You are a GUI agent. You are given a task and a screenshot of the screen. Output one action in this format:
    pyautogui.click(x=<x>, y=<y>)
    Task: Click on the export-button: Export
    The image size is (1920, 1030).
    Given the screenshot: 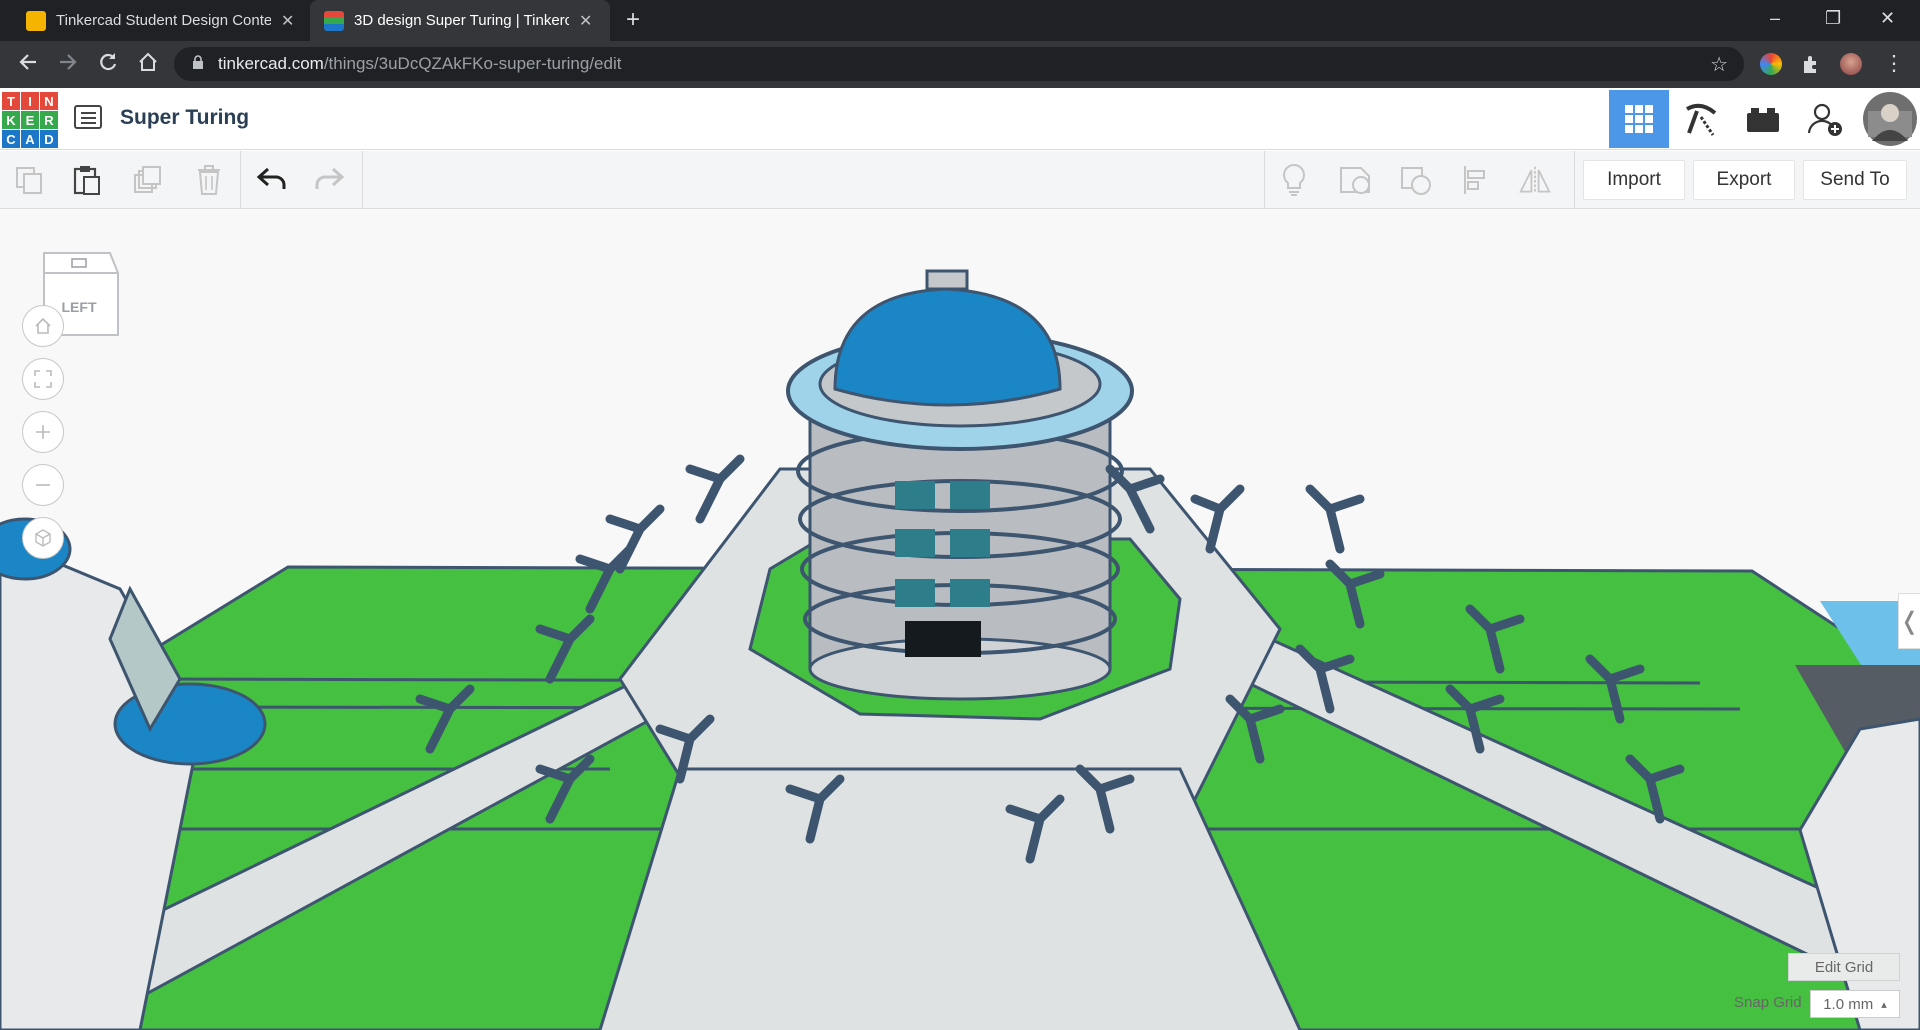 What is the action you would take?
    pyautogui.click(x=1744, y=180)
    